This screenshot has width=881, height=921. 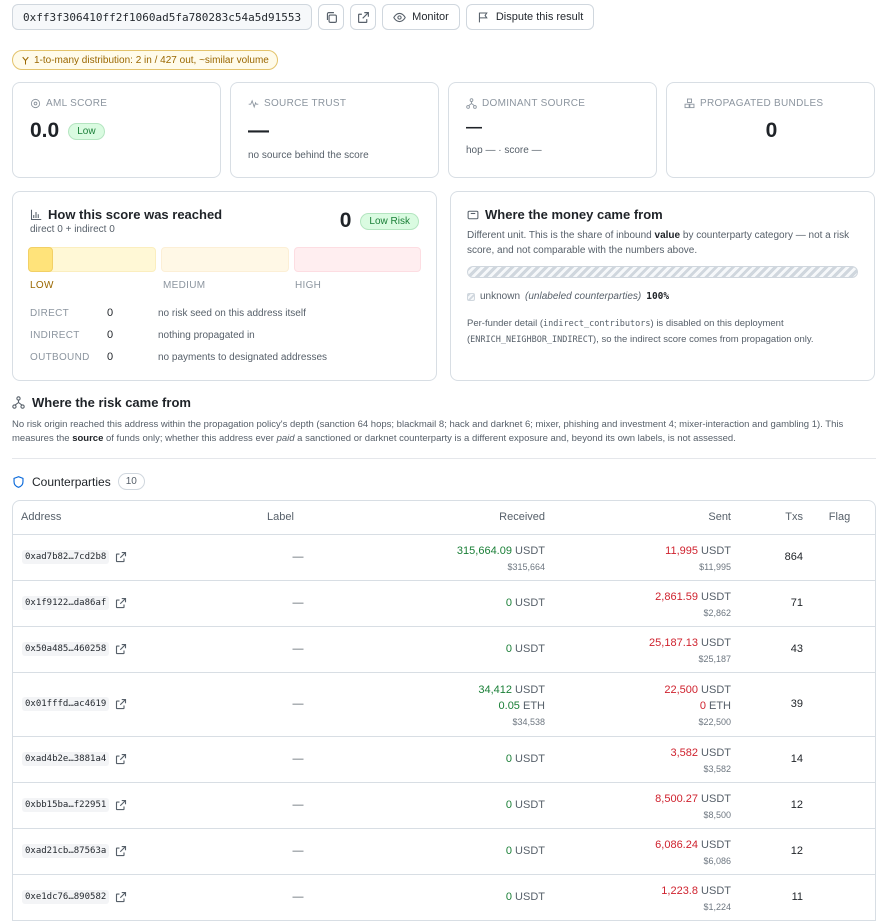 I want to click on shield-icon, so click(x=18, y=481).